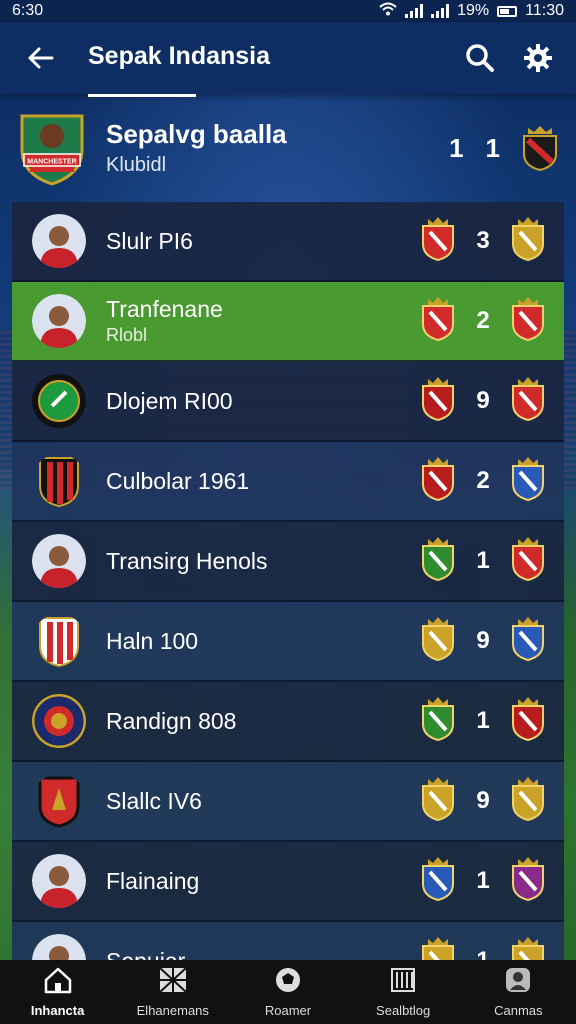 The height and width of the screenshot is (1024, 576). I want to click on match-row: Culbolar 1961 2, so click(288, 482).